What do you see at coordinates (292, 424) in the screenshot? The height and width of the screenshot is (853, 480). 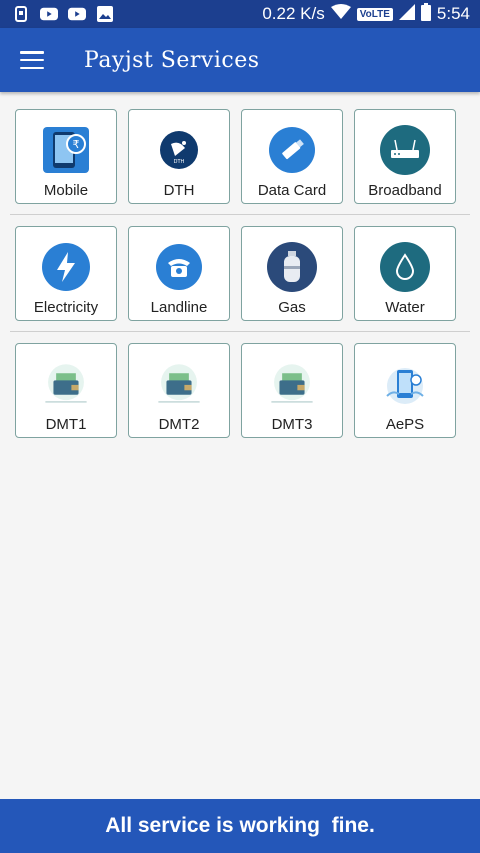 I see `service-label: DMT3` at bounding box center [292, 424].